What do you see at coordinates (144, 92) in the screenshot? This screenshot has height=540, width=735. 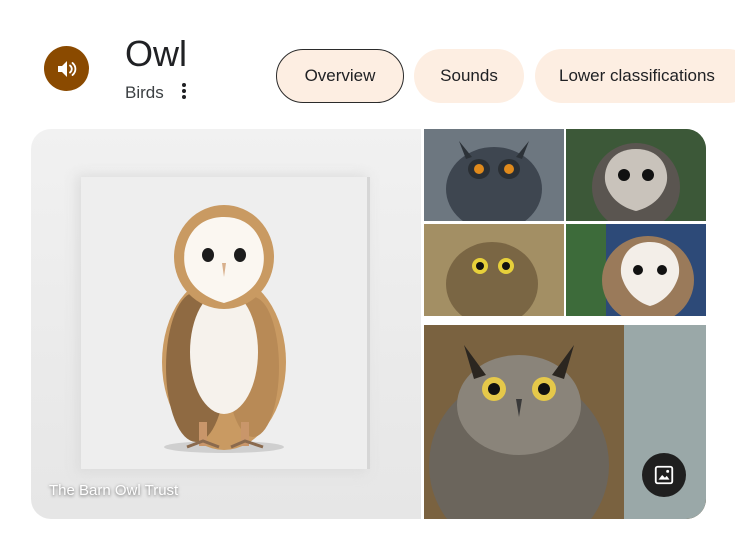 I see `entity-category: Birds` at bounding box center [144, 92].